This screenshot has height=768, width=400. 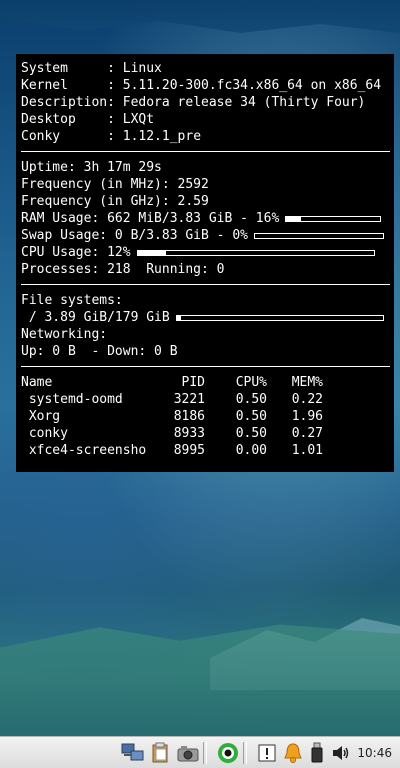 I want to click on desktop-value: LXQt, so click(x=138, y=119).